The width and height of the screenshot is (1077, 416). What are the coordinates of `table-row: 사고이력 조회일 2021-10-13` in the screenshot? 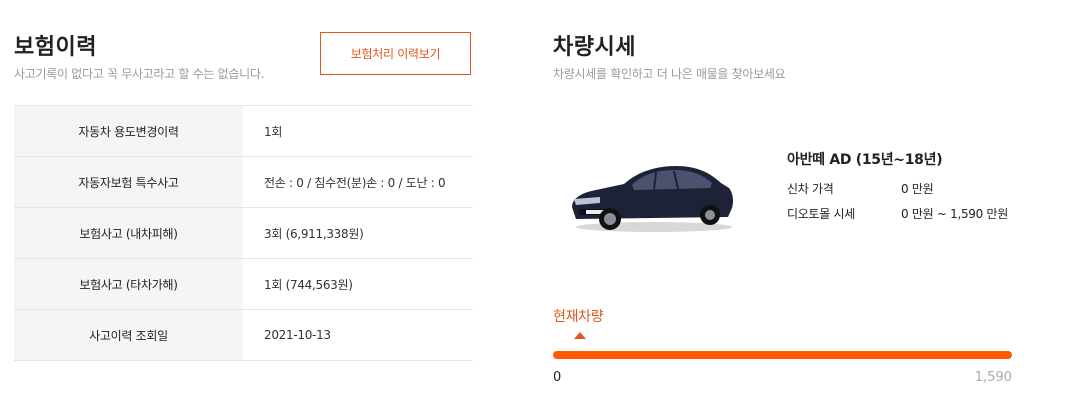 It's located at (243, 335).